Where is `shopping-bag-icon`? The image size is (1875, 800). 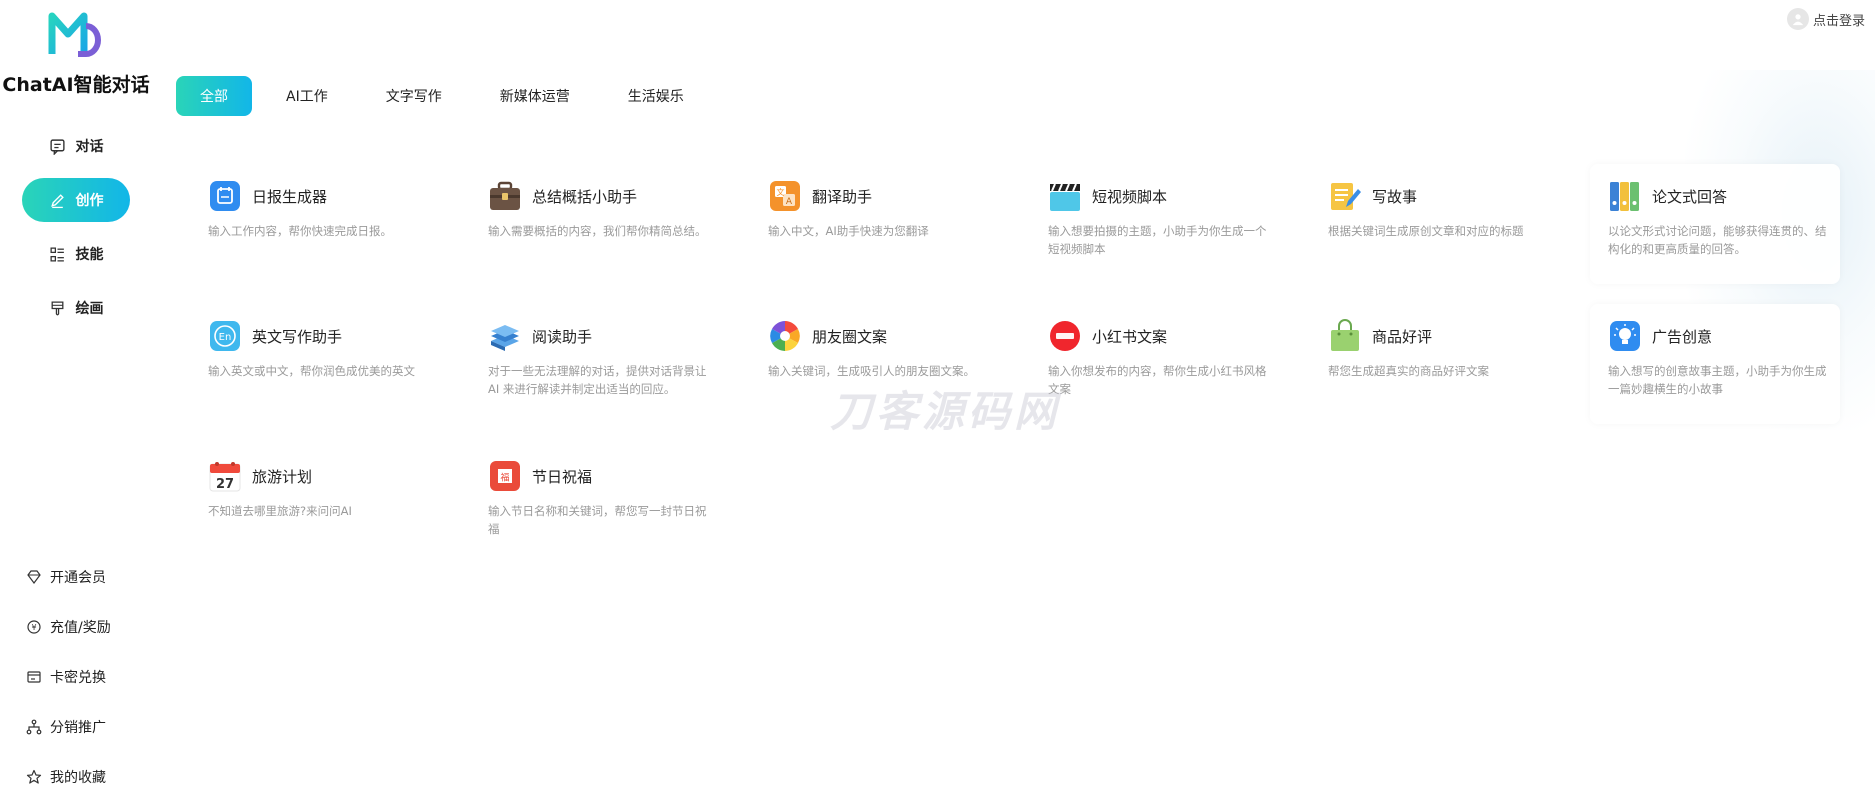 shopping-bag-icon is located at coordinates (1345, 335).